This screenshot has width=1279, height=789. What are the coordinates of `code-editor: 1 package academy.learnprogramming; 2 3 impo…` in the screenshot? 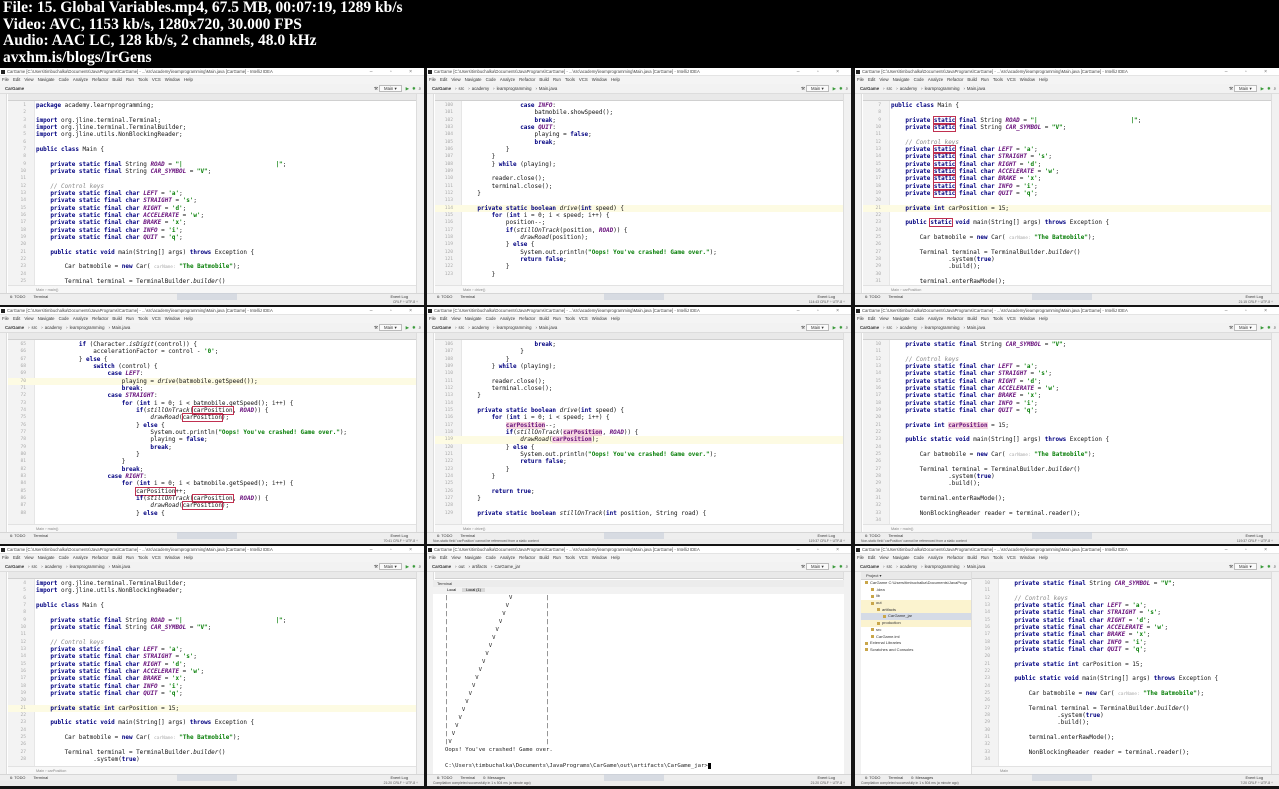 It's located at (212, 193).